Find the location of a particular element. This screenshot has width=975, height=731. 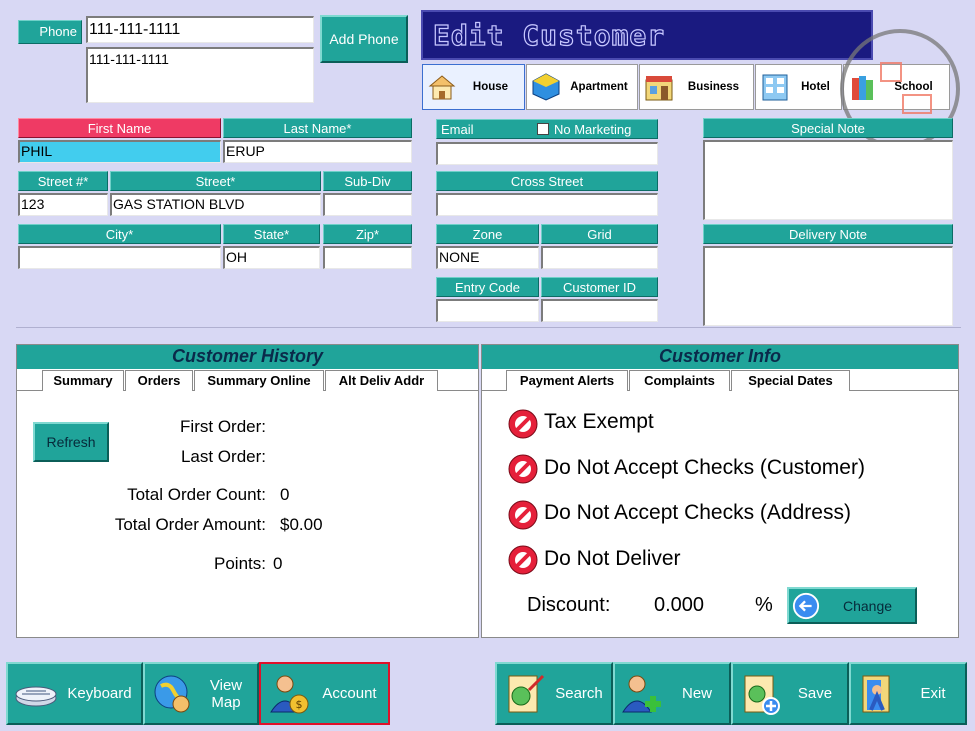

total-order-amount-value: $0.00 is located at coordinates (301, 524).